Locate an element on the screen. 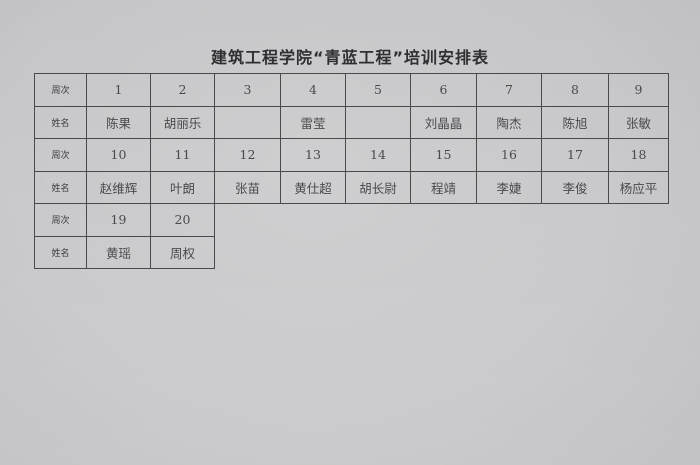 The image size is (700, 465). week-cell: 14 is located at coordinates (378, 155).